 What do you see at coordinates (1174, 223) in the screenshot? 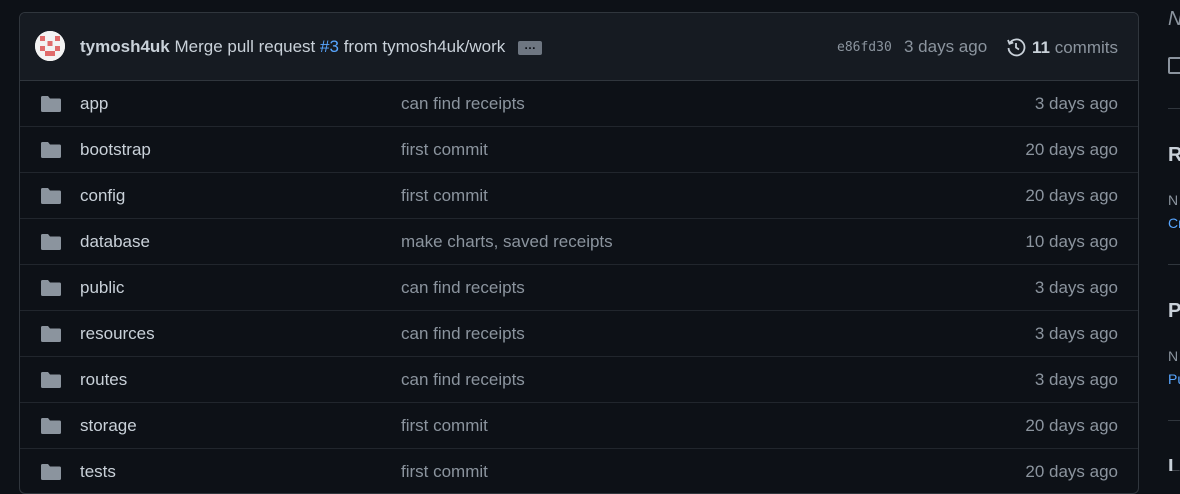
I see `sidebar-create-release-link: Cr` at bounding box center [1174, 223].